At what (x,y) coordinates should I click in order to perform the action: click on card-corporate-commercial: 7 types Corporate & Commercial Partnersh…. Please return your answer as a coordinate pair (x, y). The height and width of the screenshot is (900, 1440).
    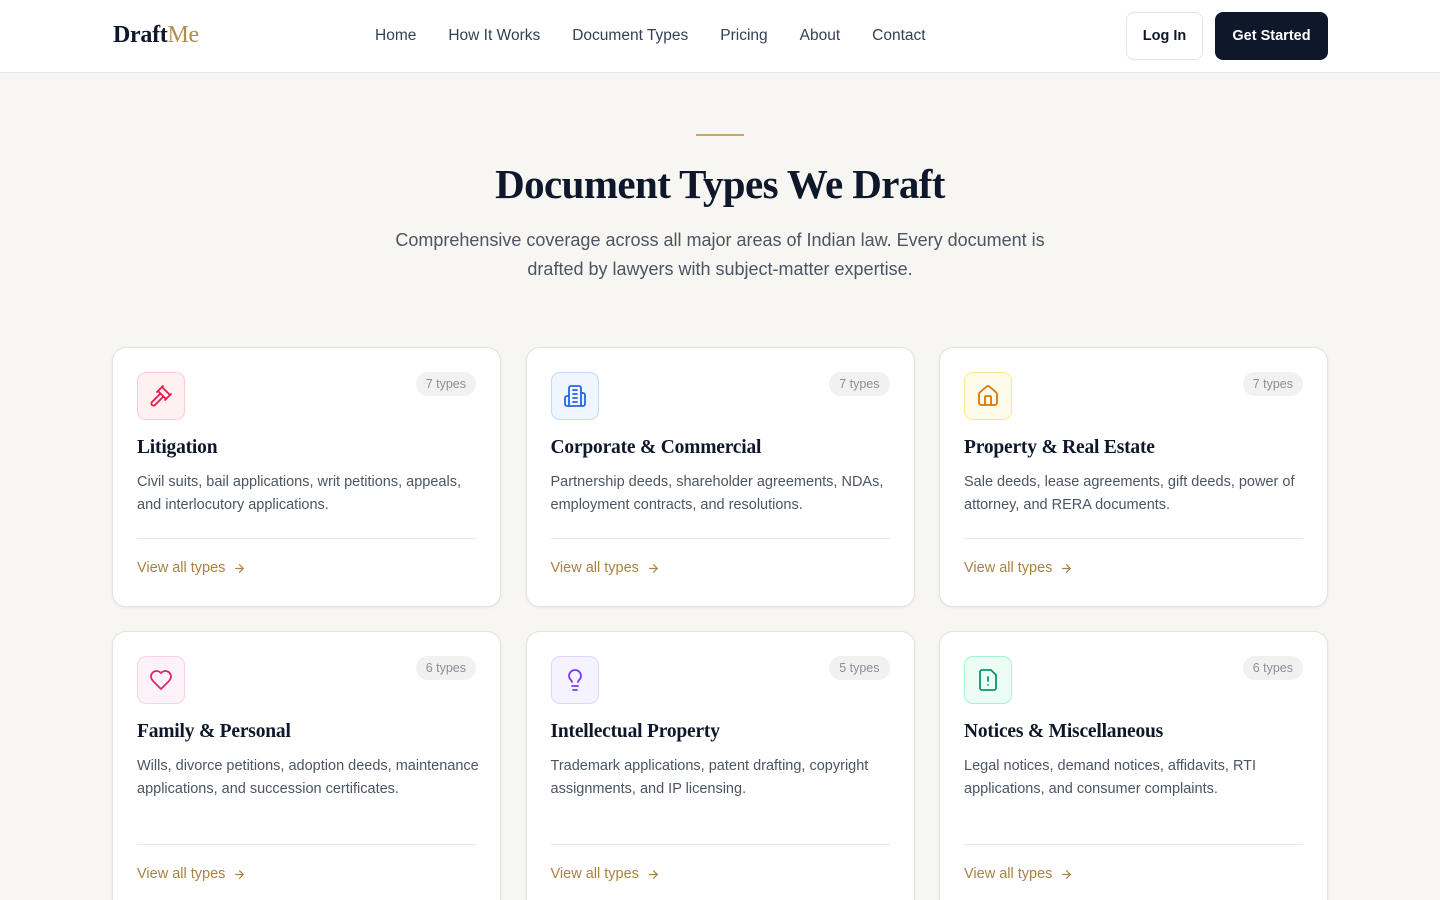
    Looking at the image, I should click on (720, 477).